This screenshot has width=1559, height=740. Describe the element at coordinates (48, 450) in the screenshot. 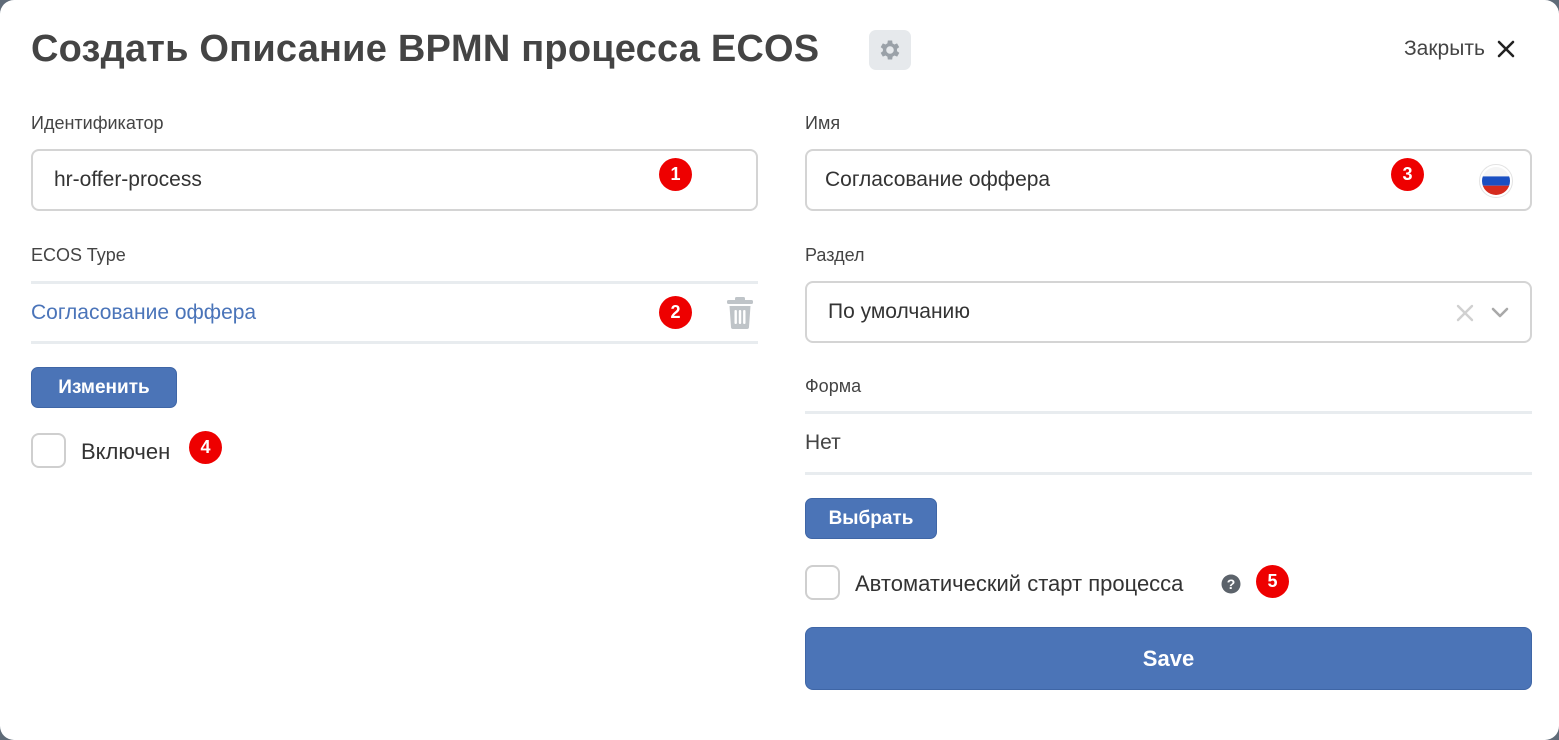

I see `enabled-checkbox` at that location.